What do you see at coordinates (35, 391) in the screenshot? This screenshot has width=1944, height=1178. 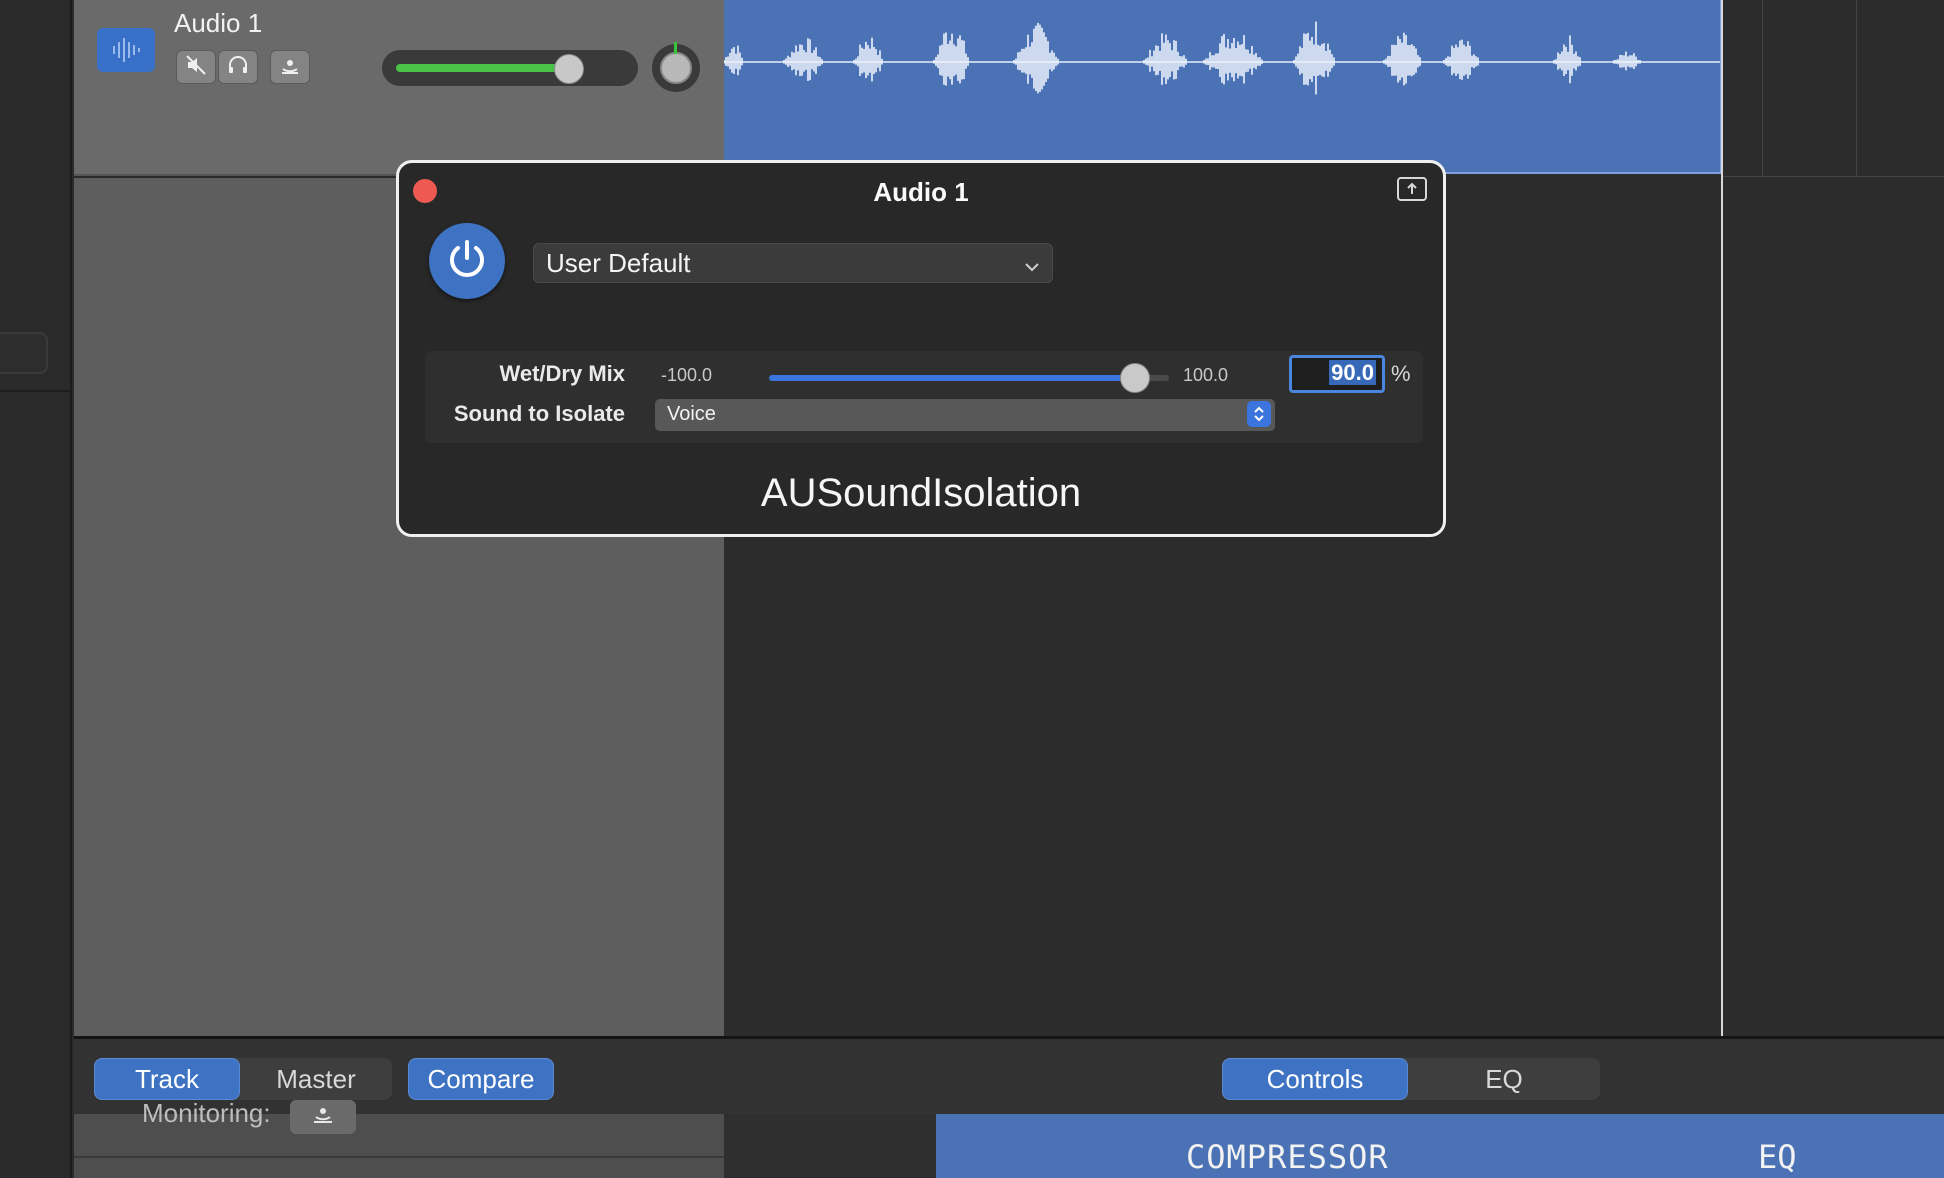 I see `sidebar-divider` at bounding box center [35, 391].